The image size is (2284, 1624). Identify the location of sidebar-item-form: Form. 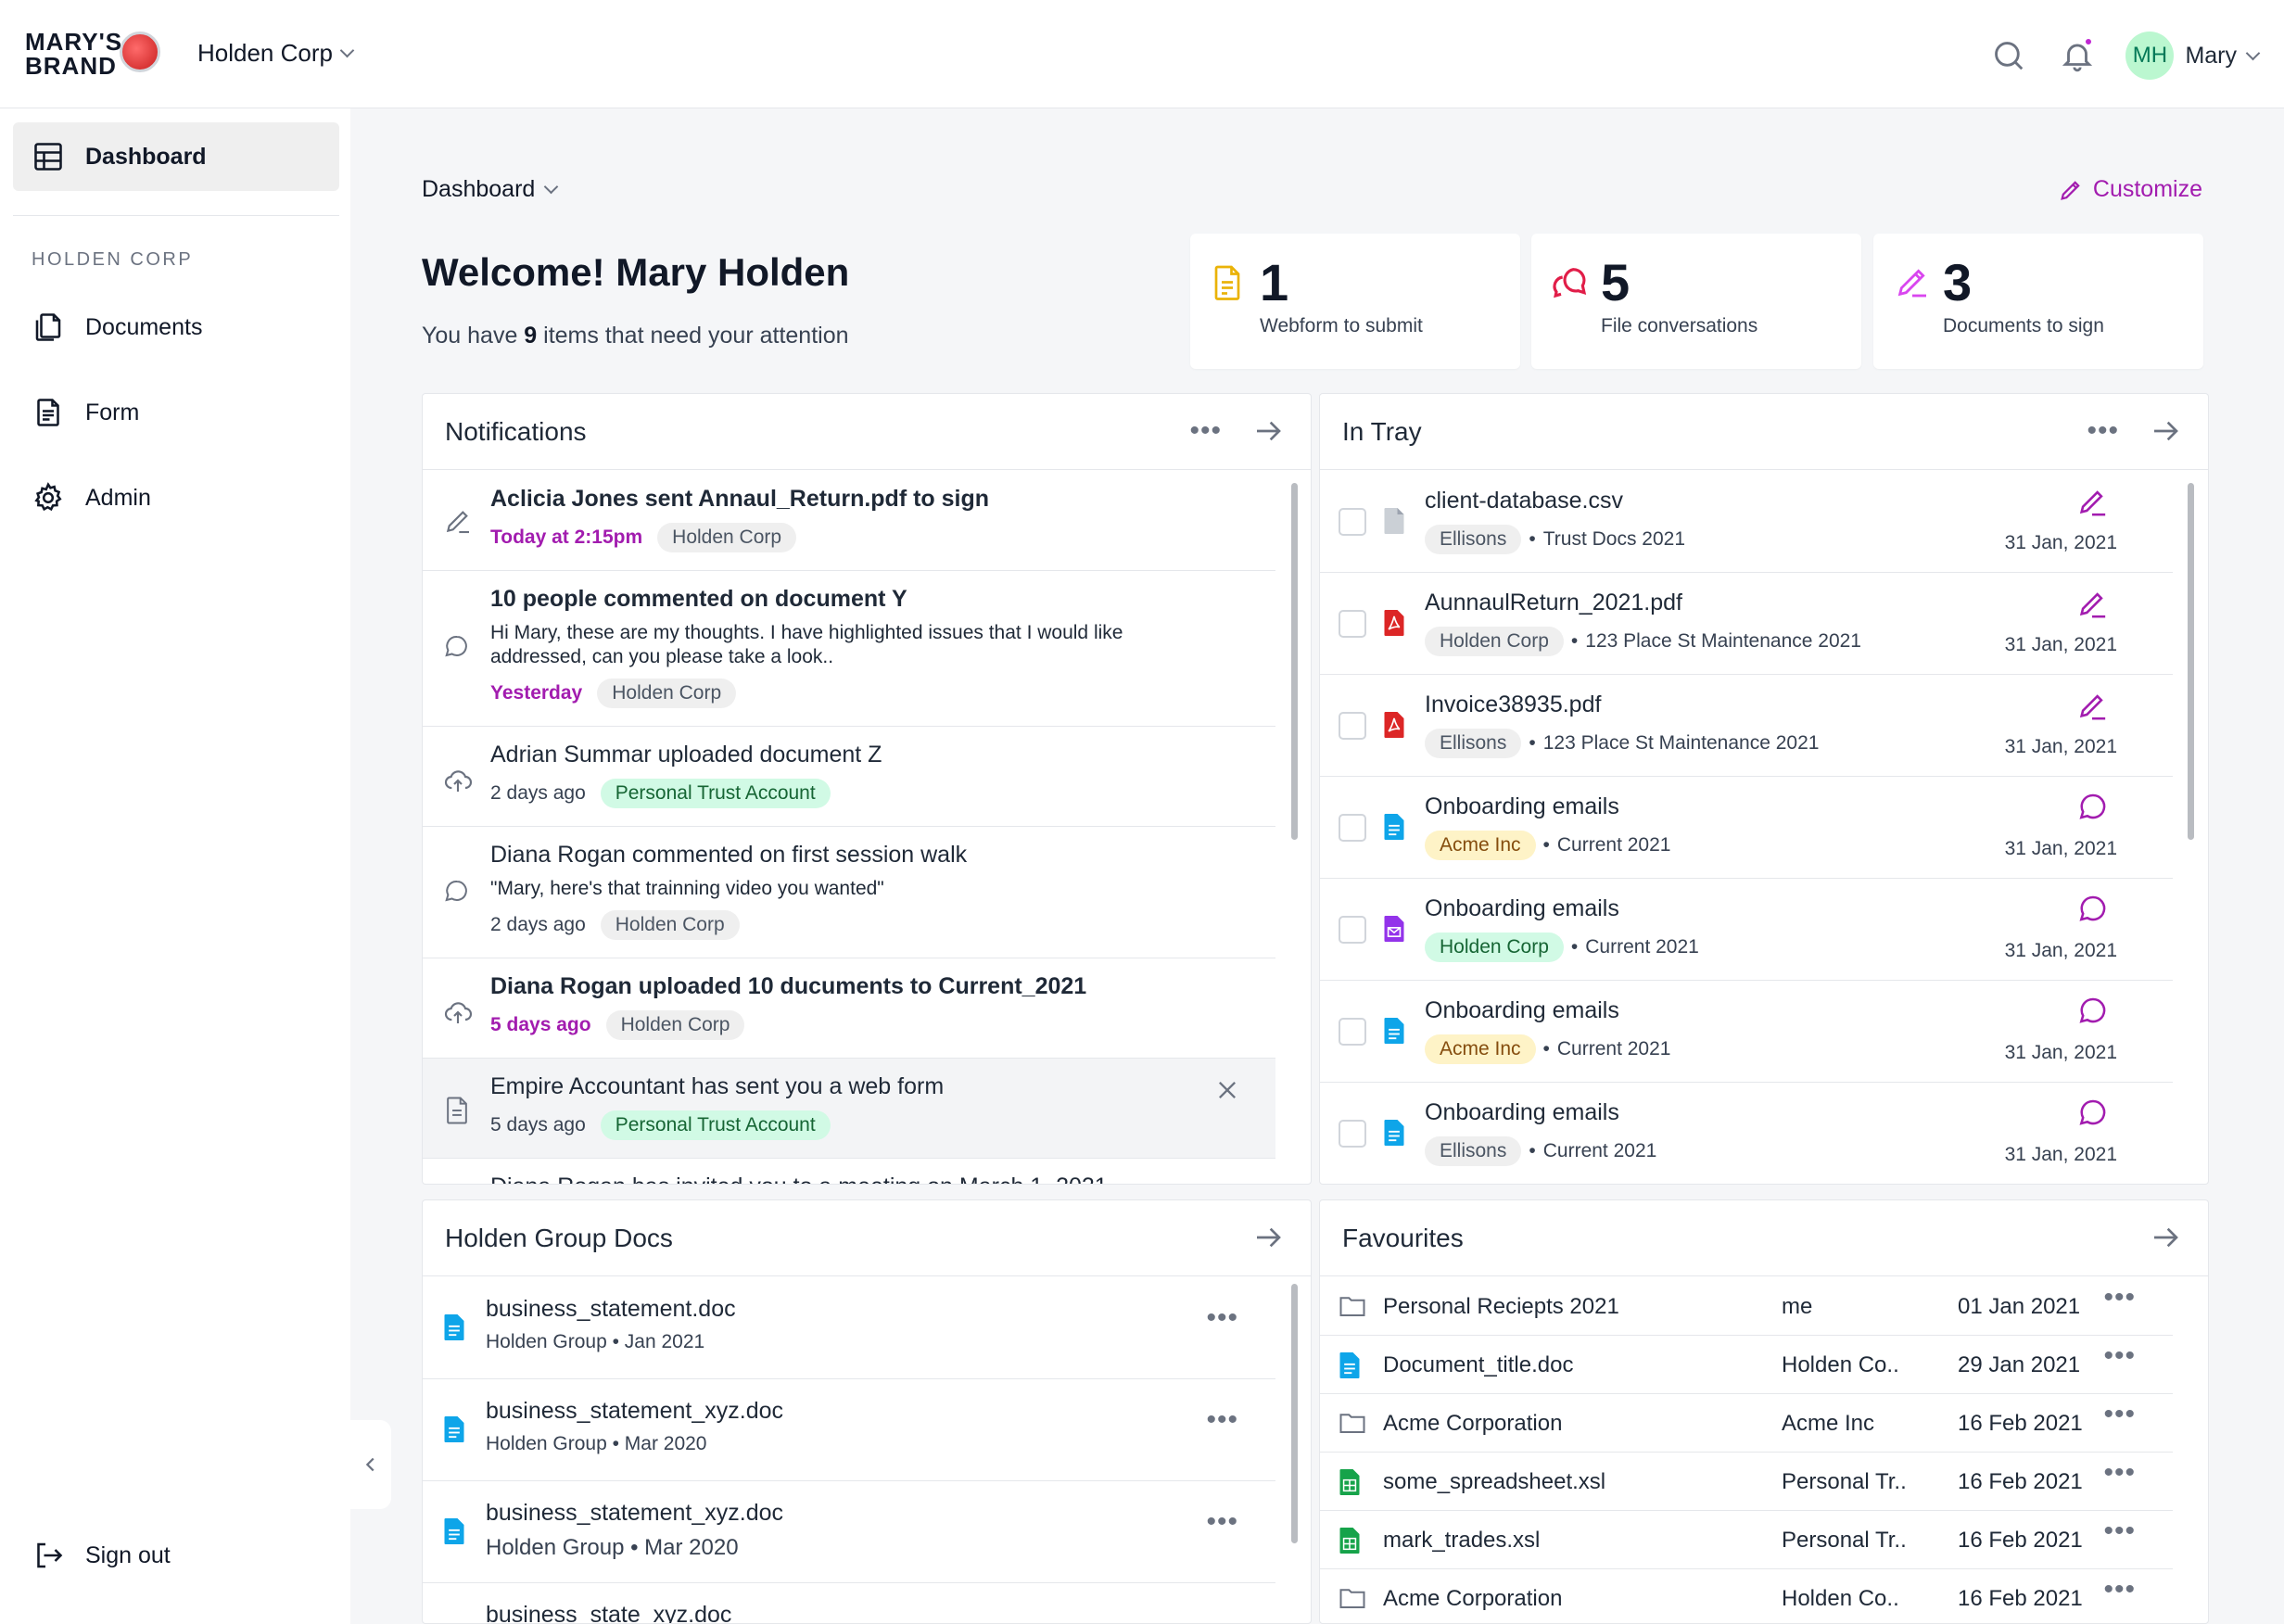
(176, 412).